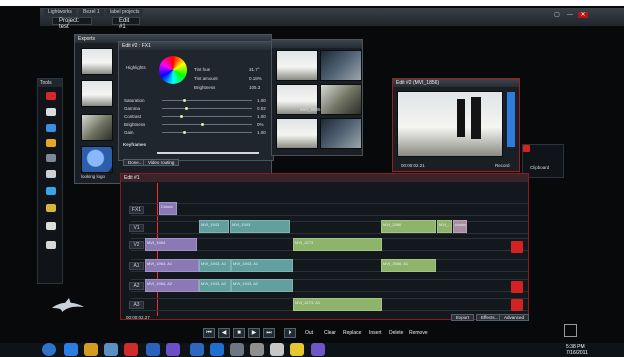 This screenshot has height=357, width=624. What do you see at coordinates (126, 23) in the screenshot?
I see `edit-tab: Edit #1` at bounding box center [126, 23].